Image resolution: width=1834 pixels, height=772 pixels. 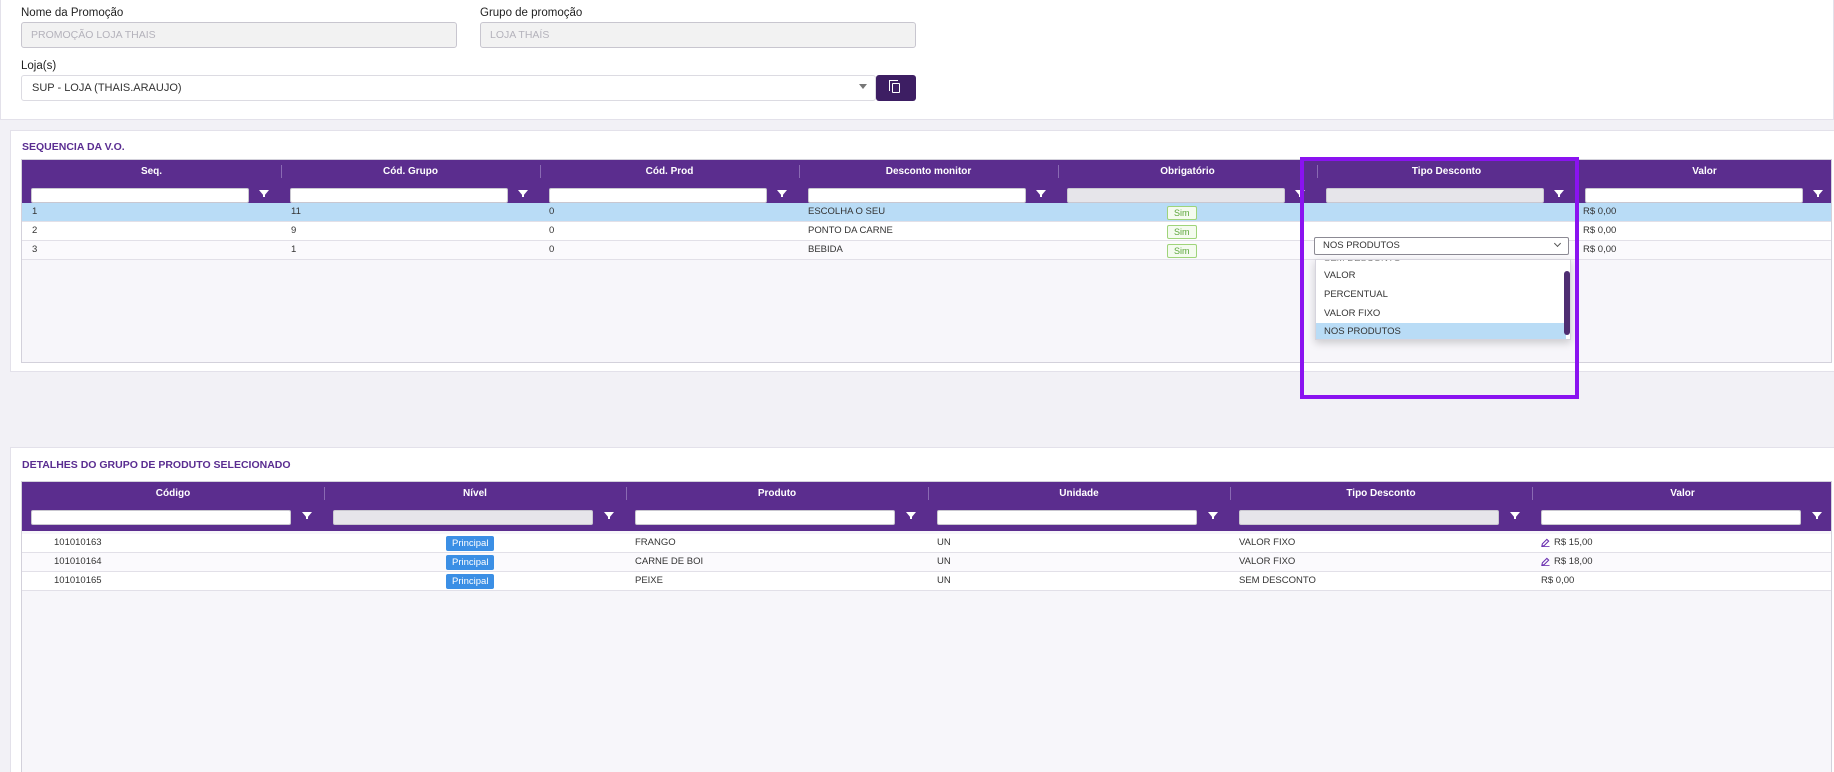 What do you see at coordinates (173, 493) in the screenshot?
I see `col-codigo: Código` at bounding box center [173, 493].